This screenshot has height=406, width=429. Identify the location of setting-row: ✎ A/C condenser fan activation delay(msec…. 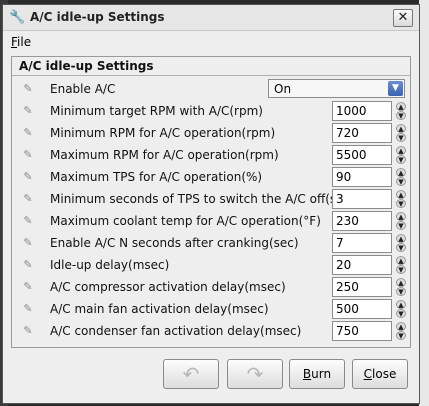
(212, 331).